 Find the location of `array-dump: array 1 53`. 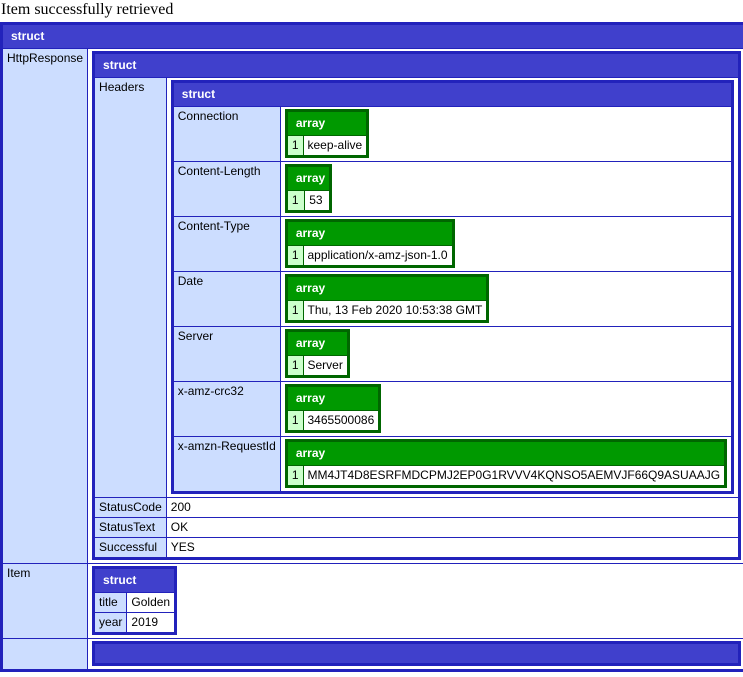

array-dump: array 1 53 is located at coordinates (308, 188).